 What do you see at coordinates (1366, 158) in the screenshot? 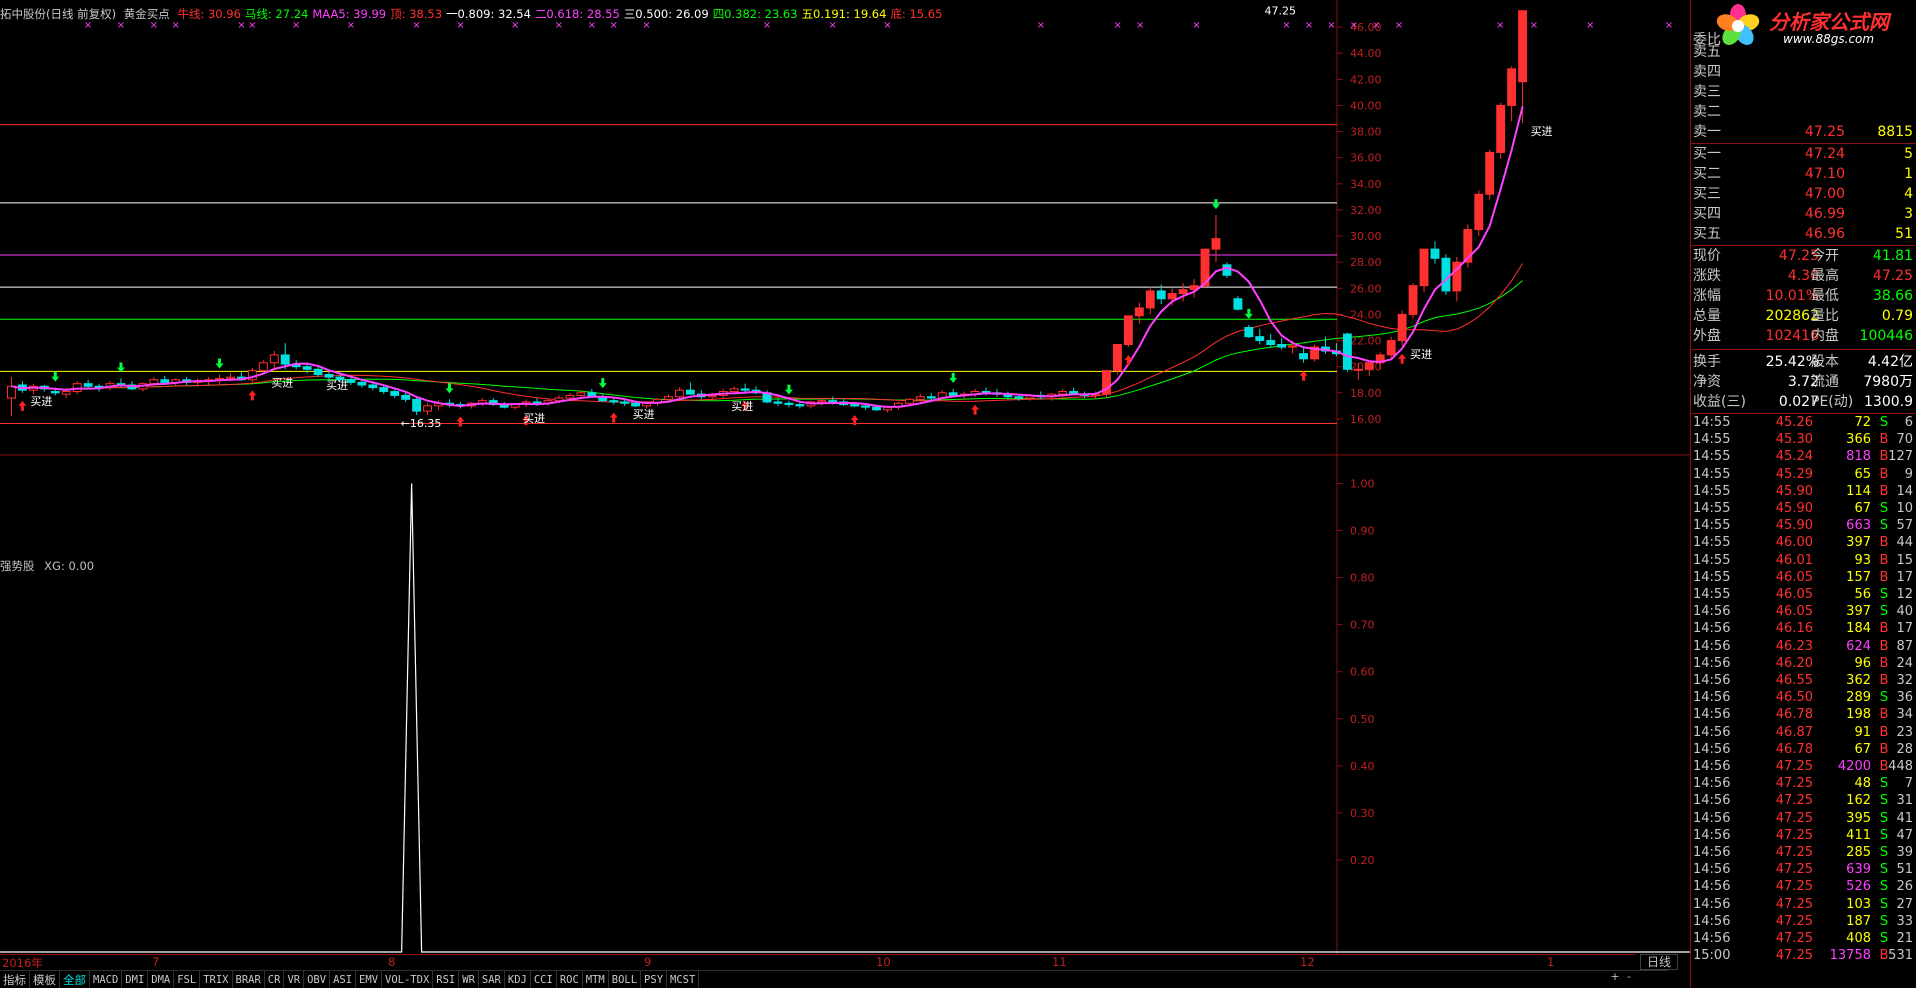
I see `price-axis-label: 36.00` at bounding box center [1366, 158].